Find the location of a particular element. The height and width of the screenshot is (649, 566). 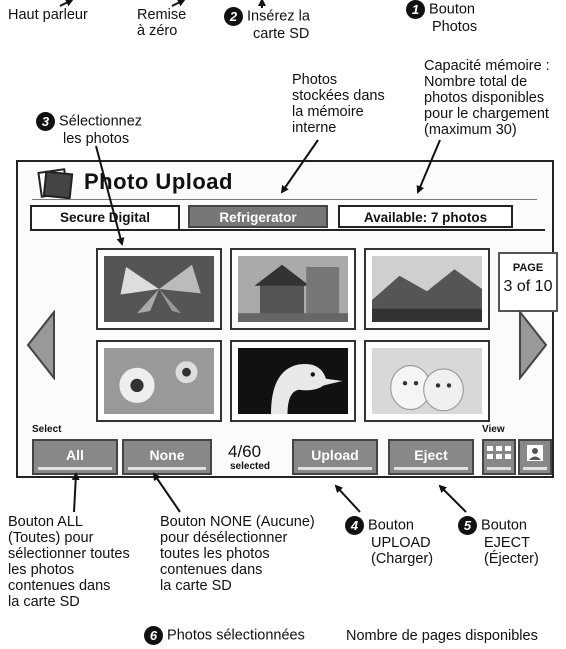

arrow-eject is located at coordinates (452, 498).